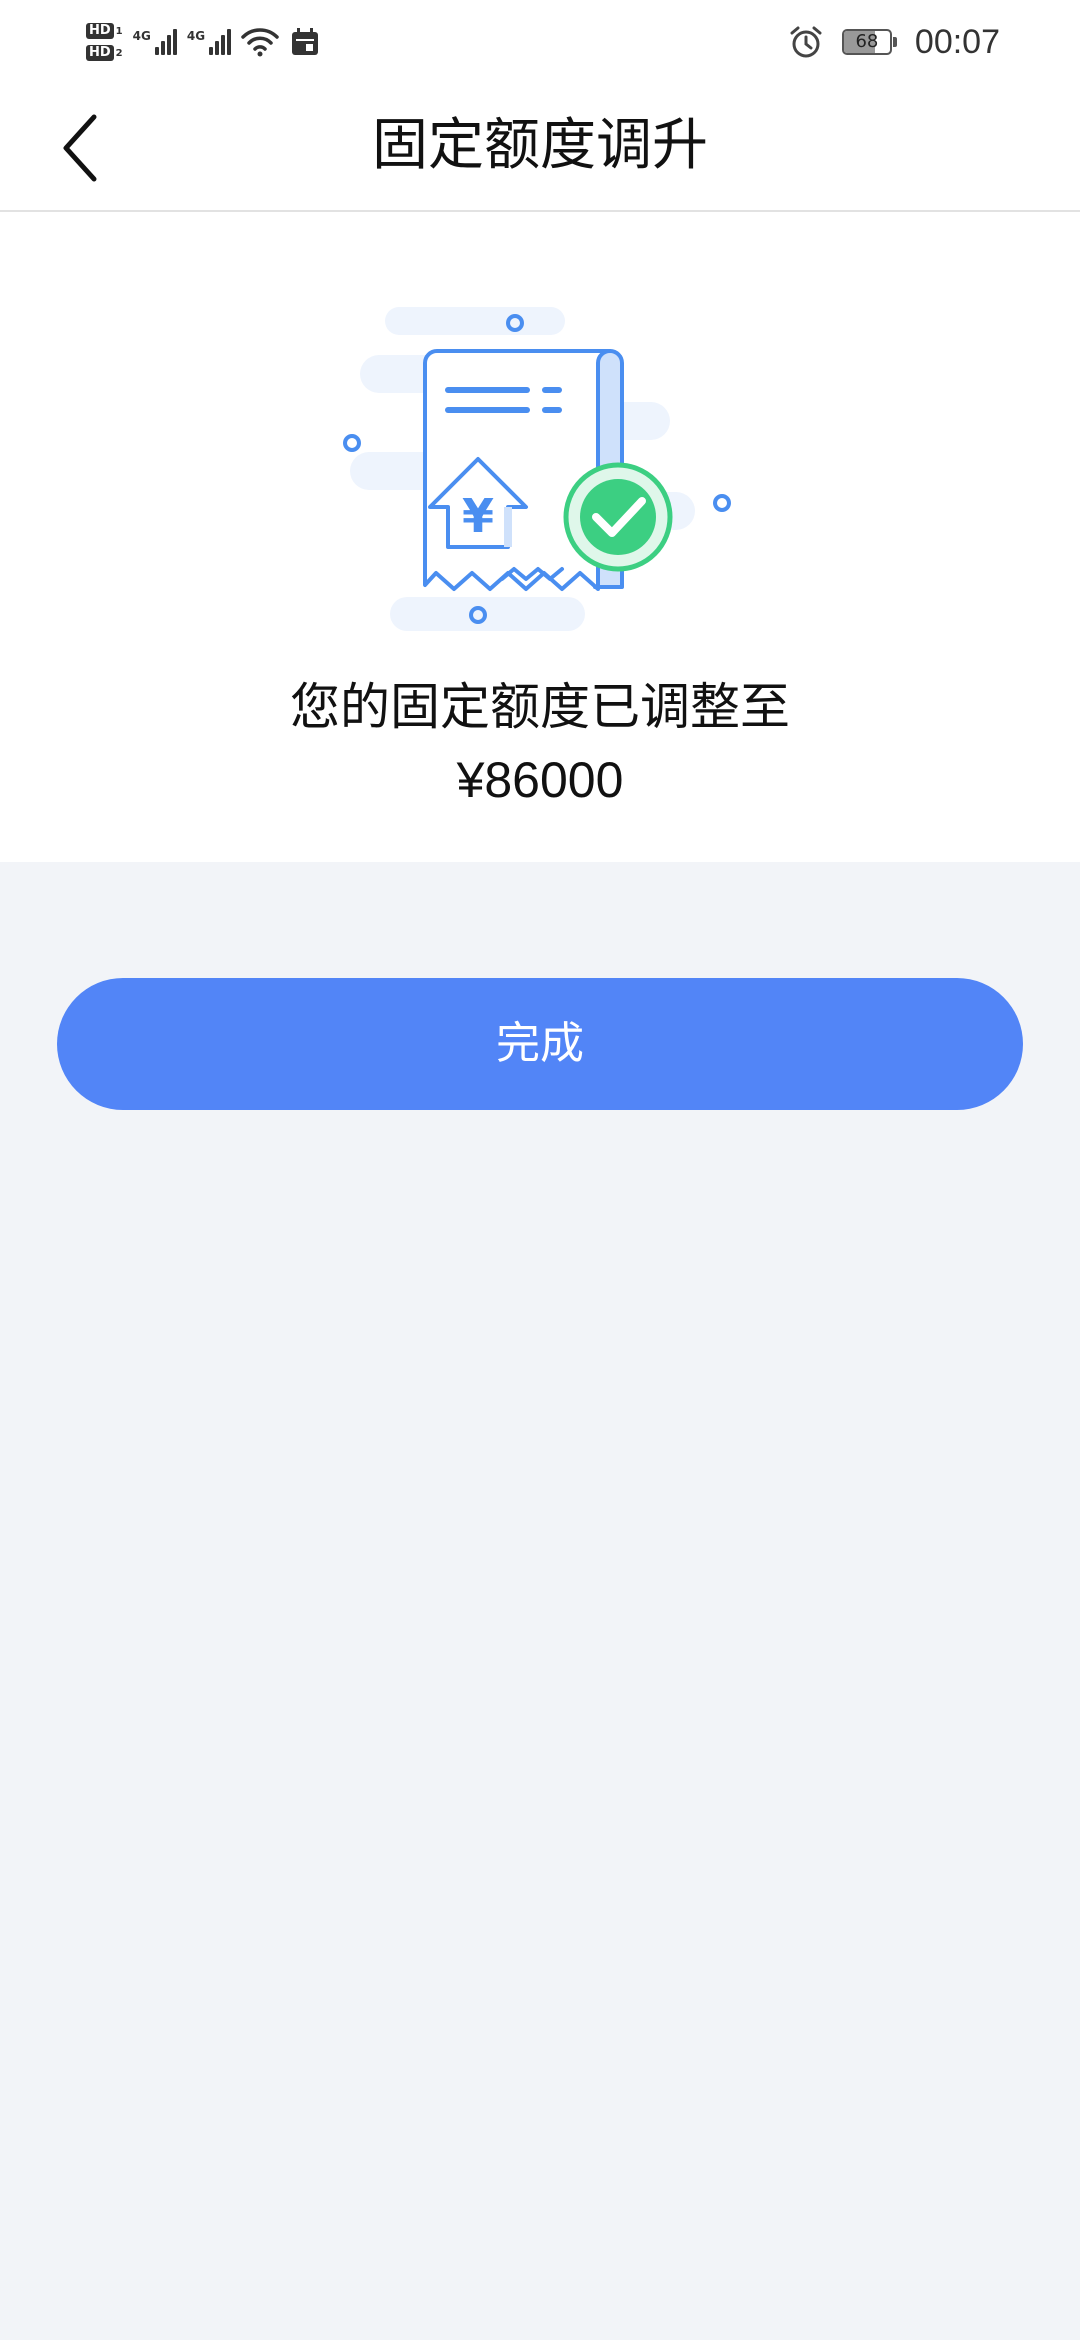 This screenshot has width=1080, height=2340. I want to click on signal-icon-sim1: 4G, so click(155, 42).